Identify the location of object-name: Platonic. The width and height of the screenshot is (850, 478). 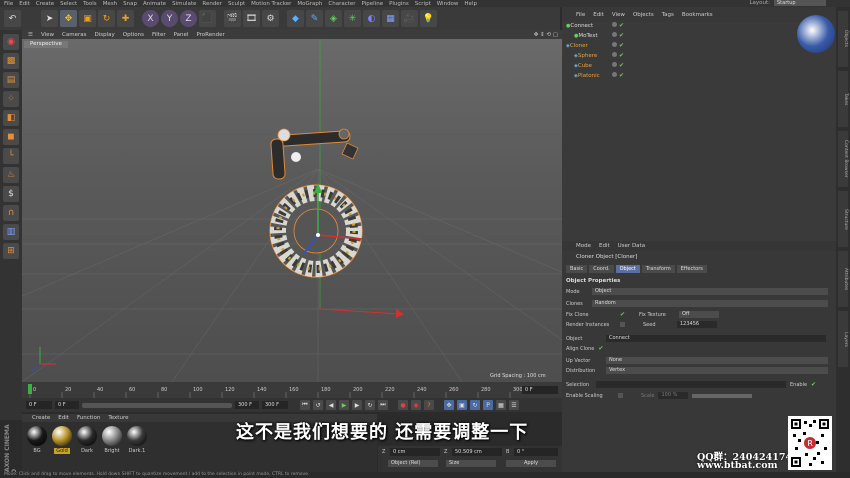
(589, 76).